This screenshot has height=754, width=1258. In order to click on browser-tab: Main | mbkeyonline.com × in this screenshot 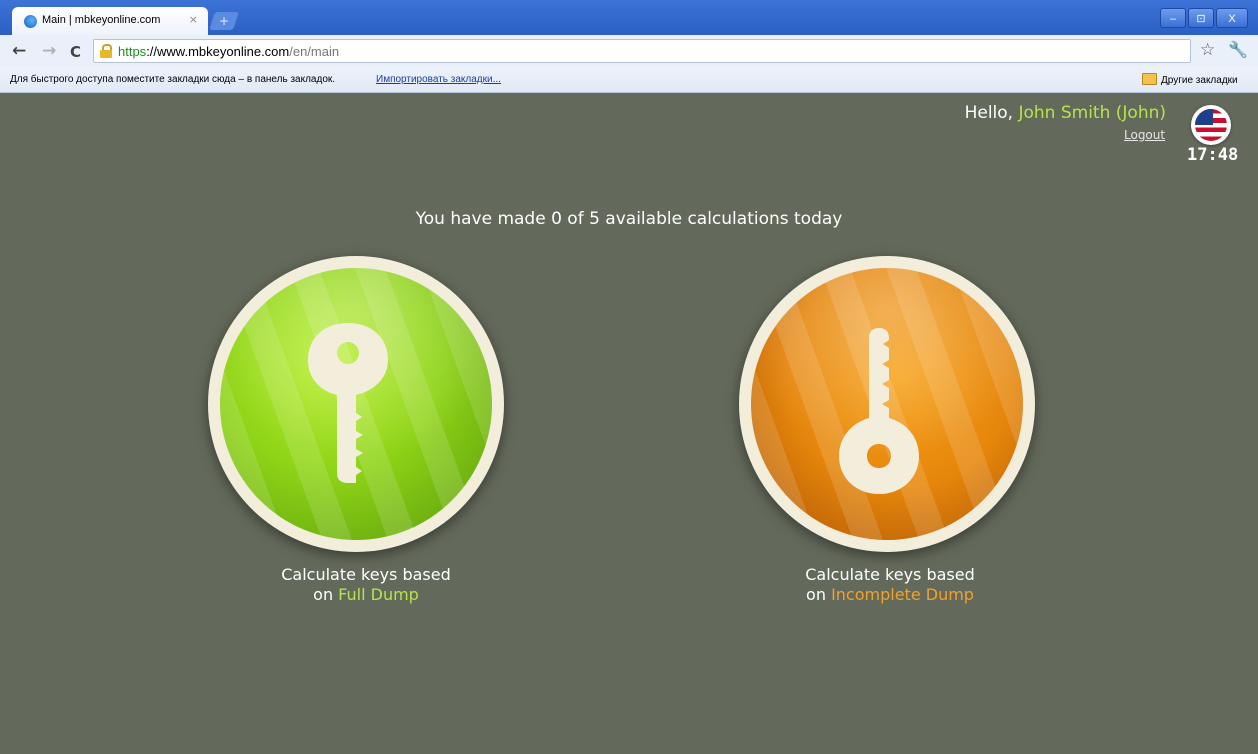, I will do `click(110, 21)`.